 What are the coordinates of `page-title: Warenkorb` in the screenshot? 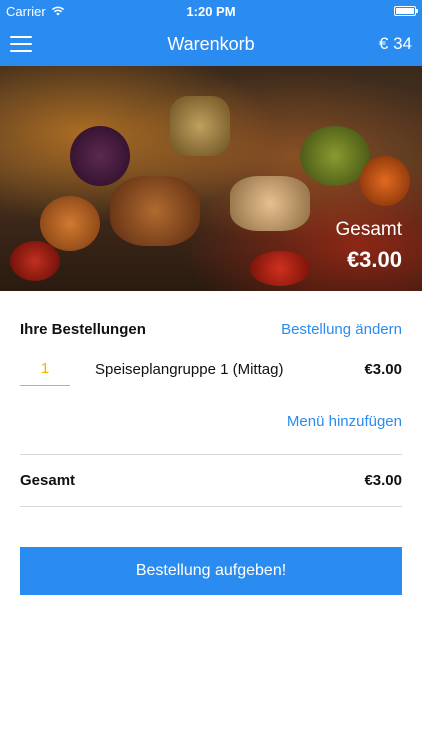 It's located at (211, 43).